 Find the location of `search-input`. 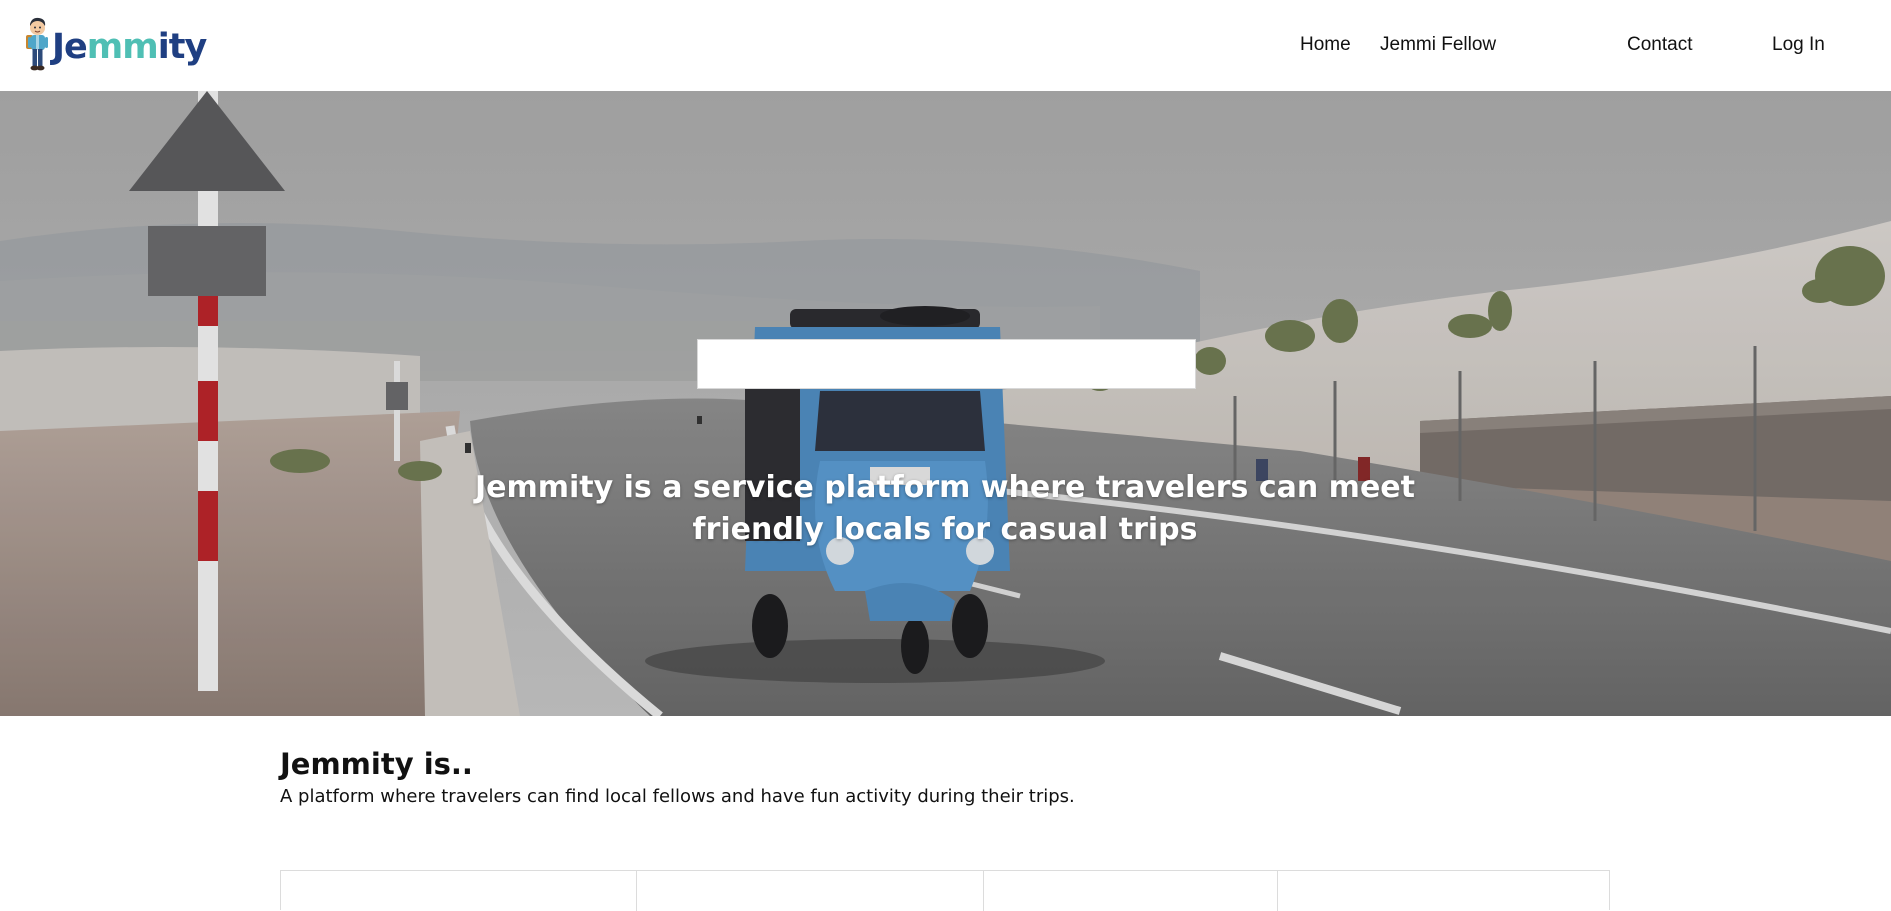

search-input is located at coordinates (946, 364).